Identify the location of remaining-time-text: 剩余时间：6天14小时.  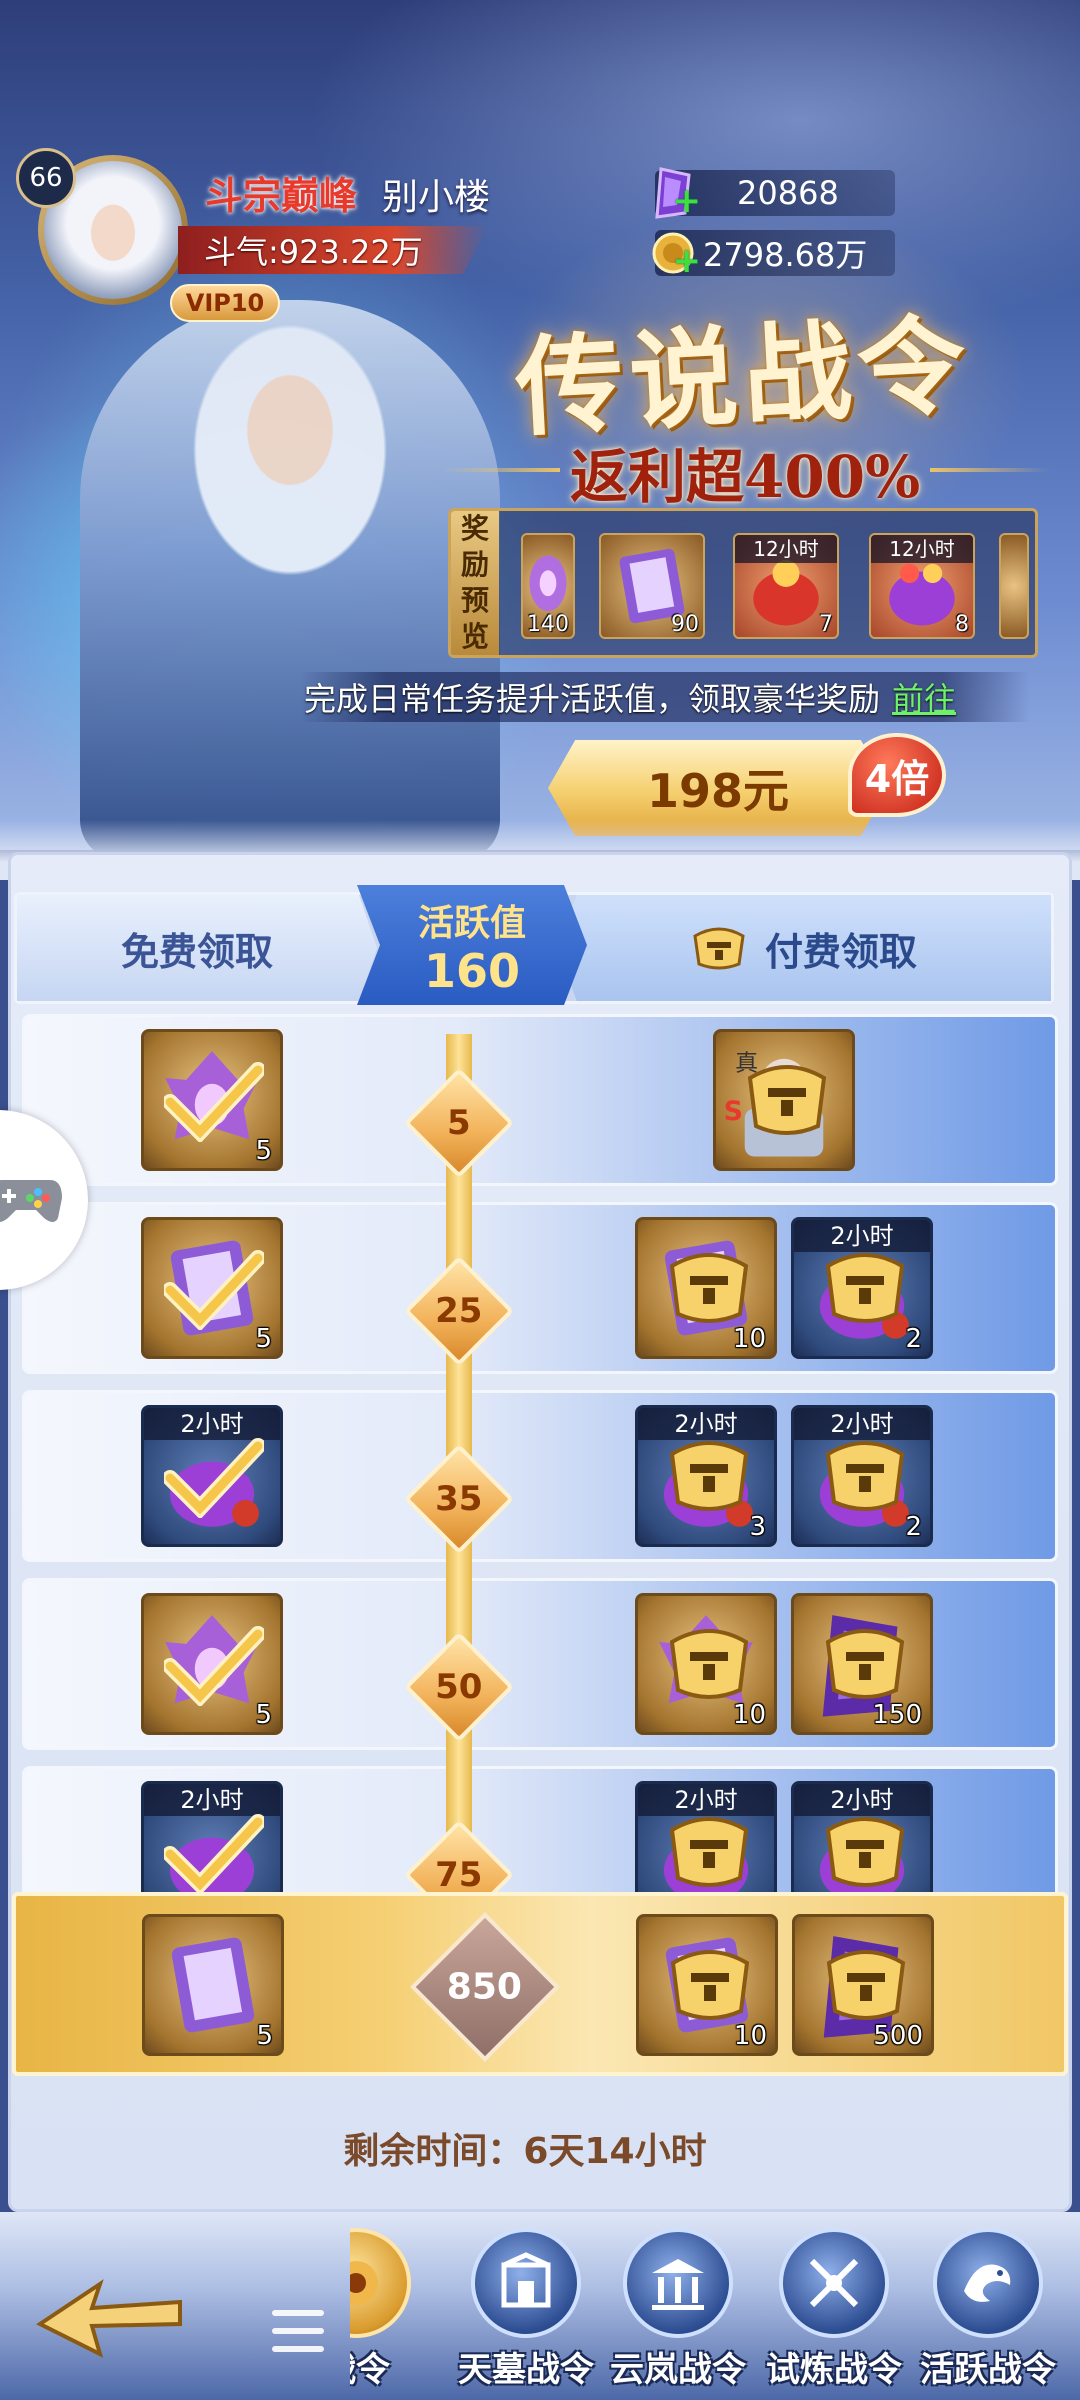
(525, 2151).